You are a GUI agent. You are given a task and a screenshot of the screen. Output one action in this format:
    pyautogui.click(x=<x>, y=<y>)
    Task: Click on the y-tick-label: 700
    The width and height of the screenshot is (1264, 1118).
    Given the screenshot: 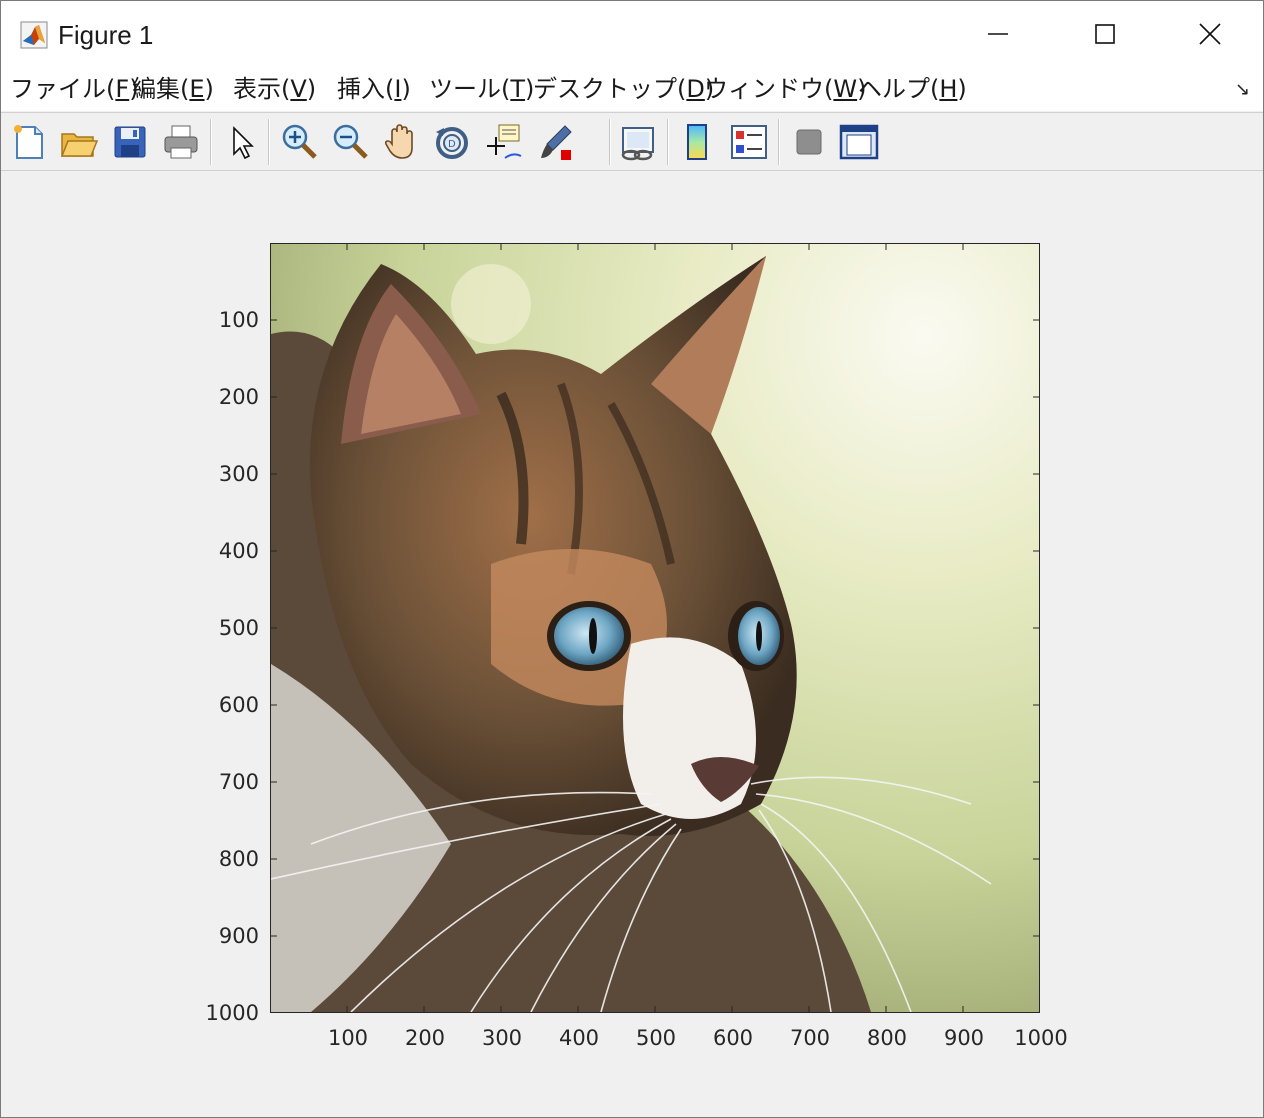 What is the action you would take?
    pyautogui.click(x=238, y=782)
    